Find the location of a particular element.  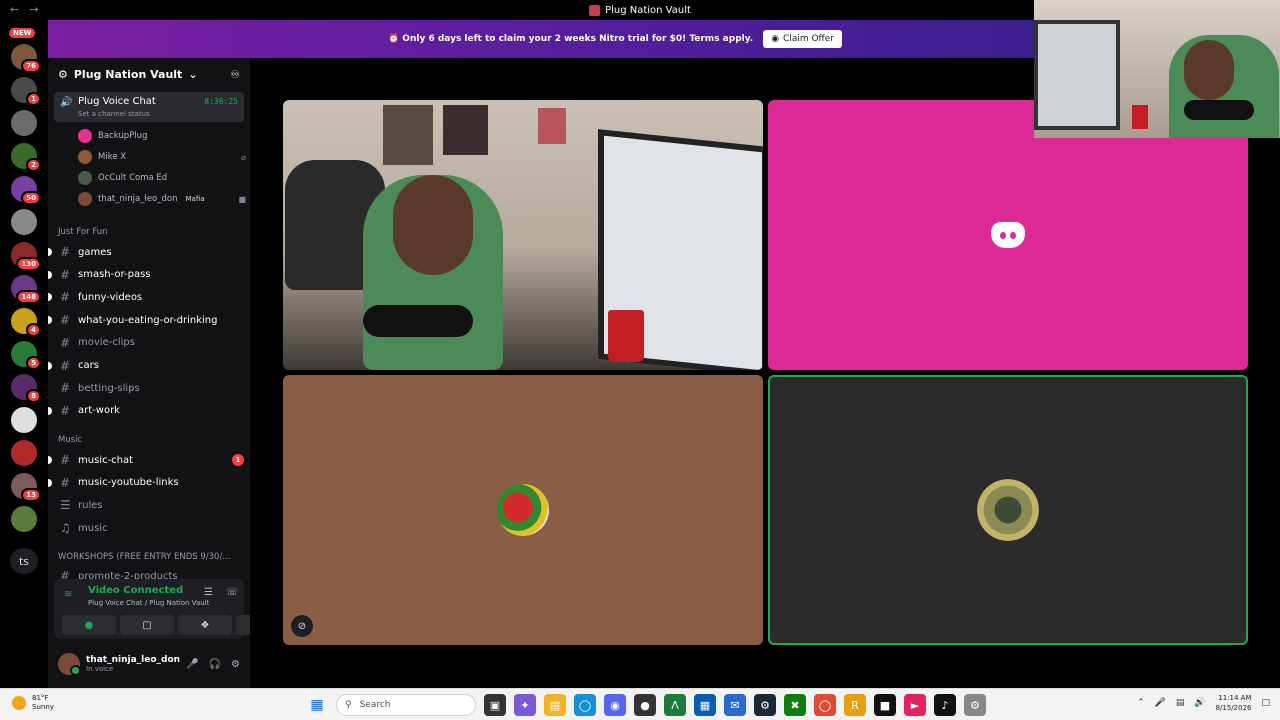

obs-icon: ● is located at coordinates (645, 705).